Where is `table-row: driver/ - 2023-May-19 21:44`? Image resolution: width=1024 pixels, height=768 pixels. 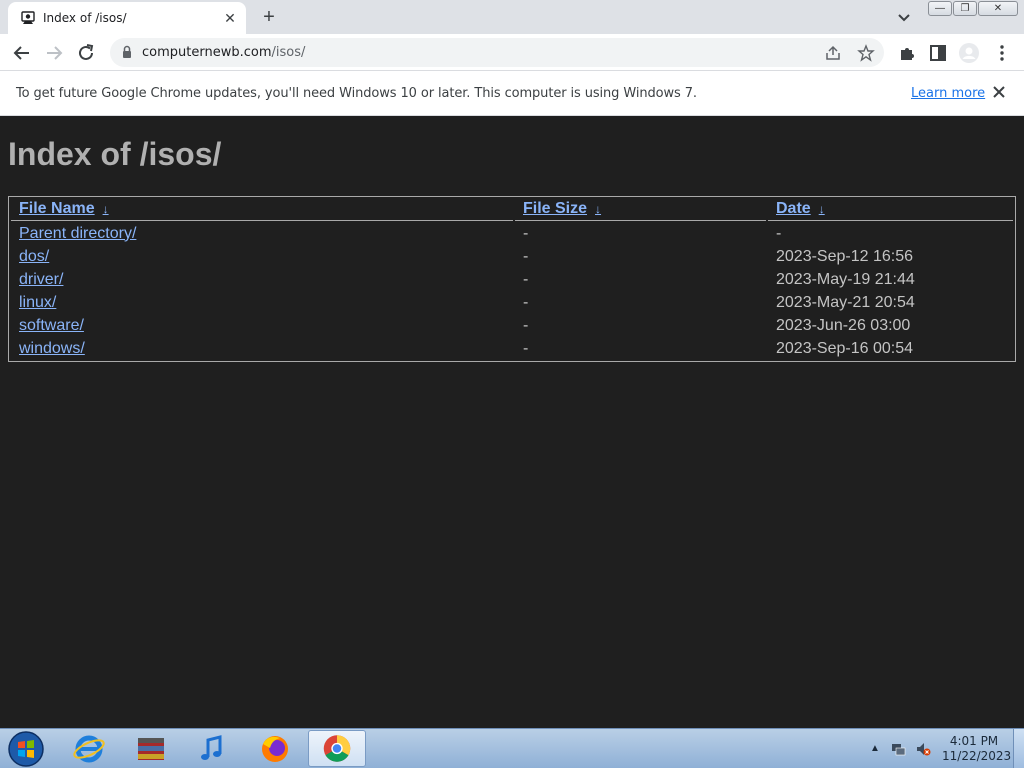 table-row: driver/ - 2023-May-19 21:44 is located at coordinates (512, 279).